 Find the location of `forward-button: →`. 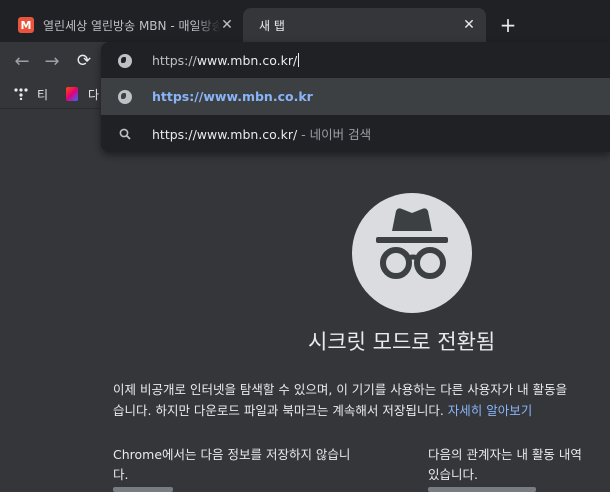

forward-button: → is located at coordinates (52, 61).